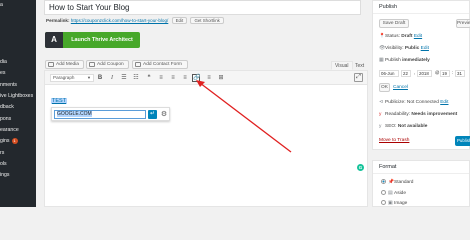  I want to click on publish-box-title: Publish, so click(421, 7).